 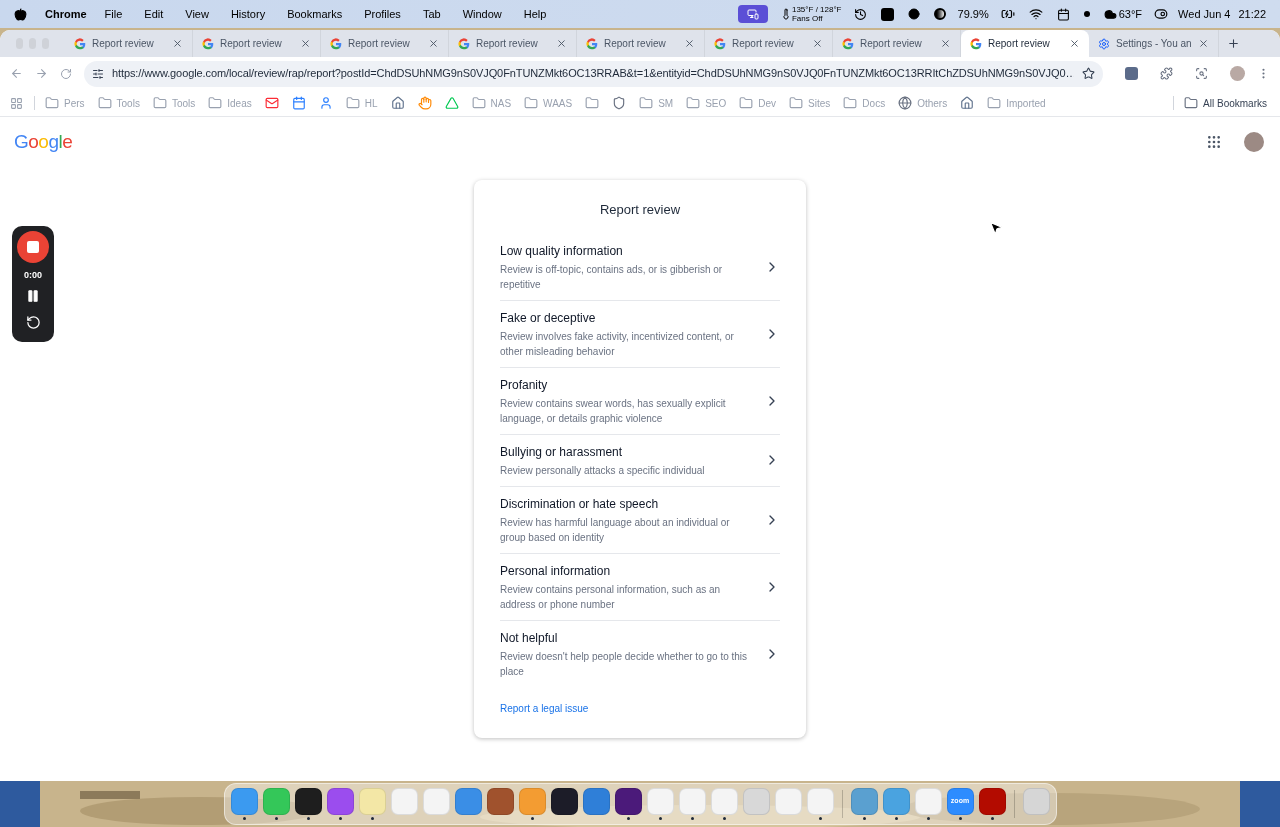 I want to click on menu-item: Help, so click(x=535, y=14).